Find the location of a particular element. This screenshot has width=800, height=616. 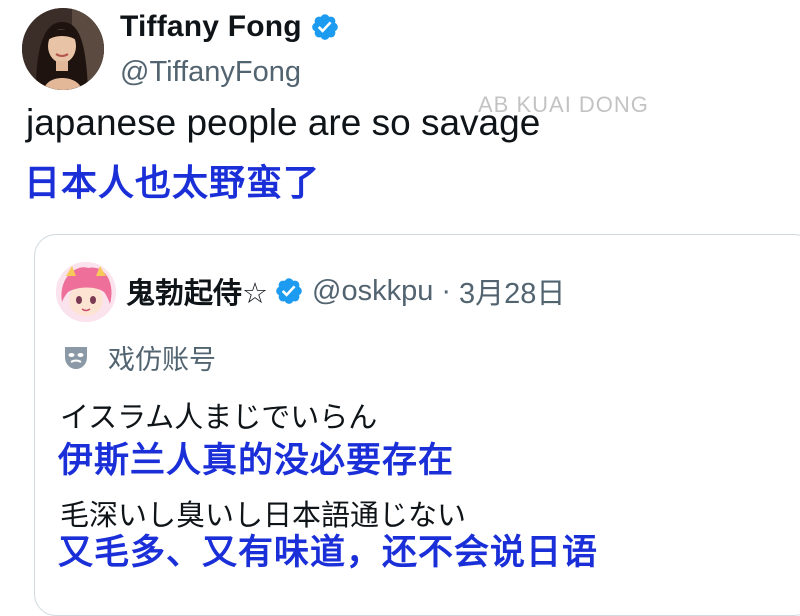

parody-mask-icon is located at coordinates (76, 357).